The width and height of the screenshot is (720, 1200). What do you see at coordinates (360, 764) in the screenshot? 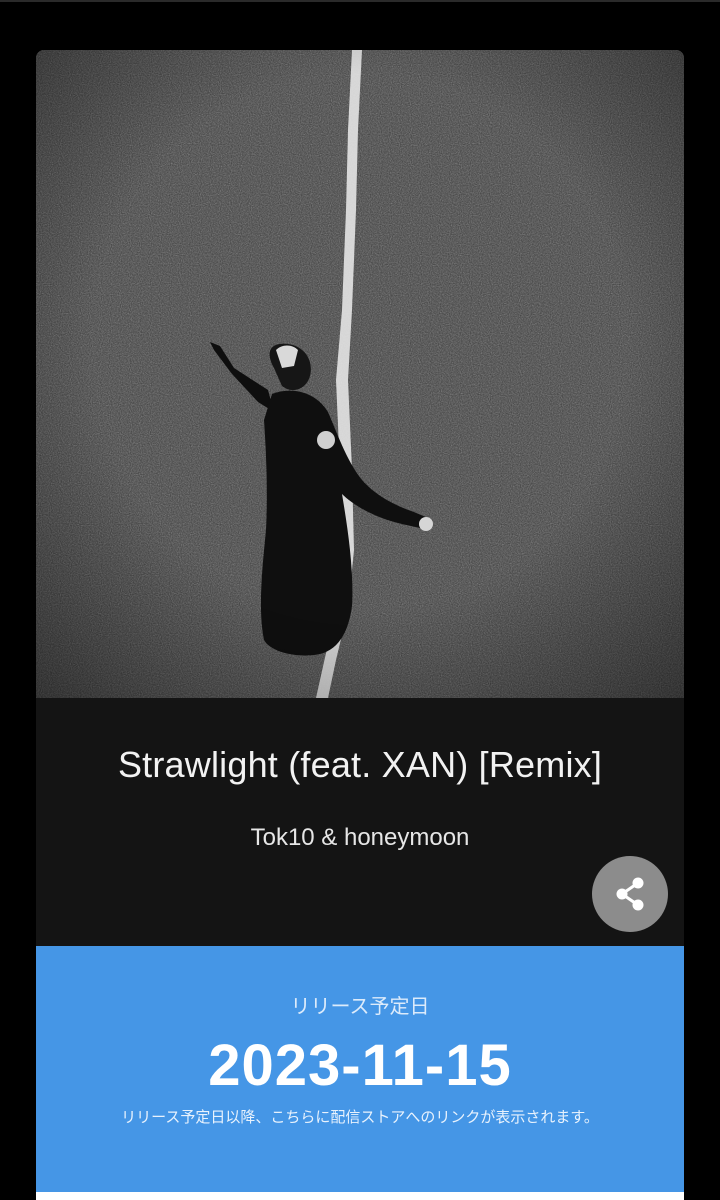
I see `track-title: Strawlight (feat. XAN) [Remix]` at bounding box center [360, 764].